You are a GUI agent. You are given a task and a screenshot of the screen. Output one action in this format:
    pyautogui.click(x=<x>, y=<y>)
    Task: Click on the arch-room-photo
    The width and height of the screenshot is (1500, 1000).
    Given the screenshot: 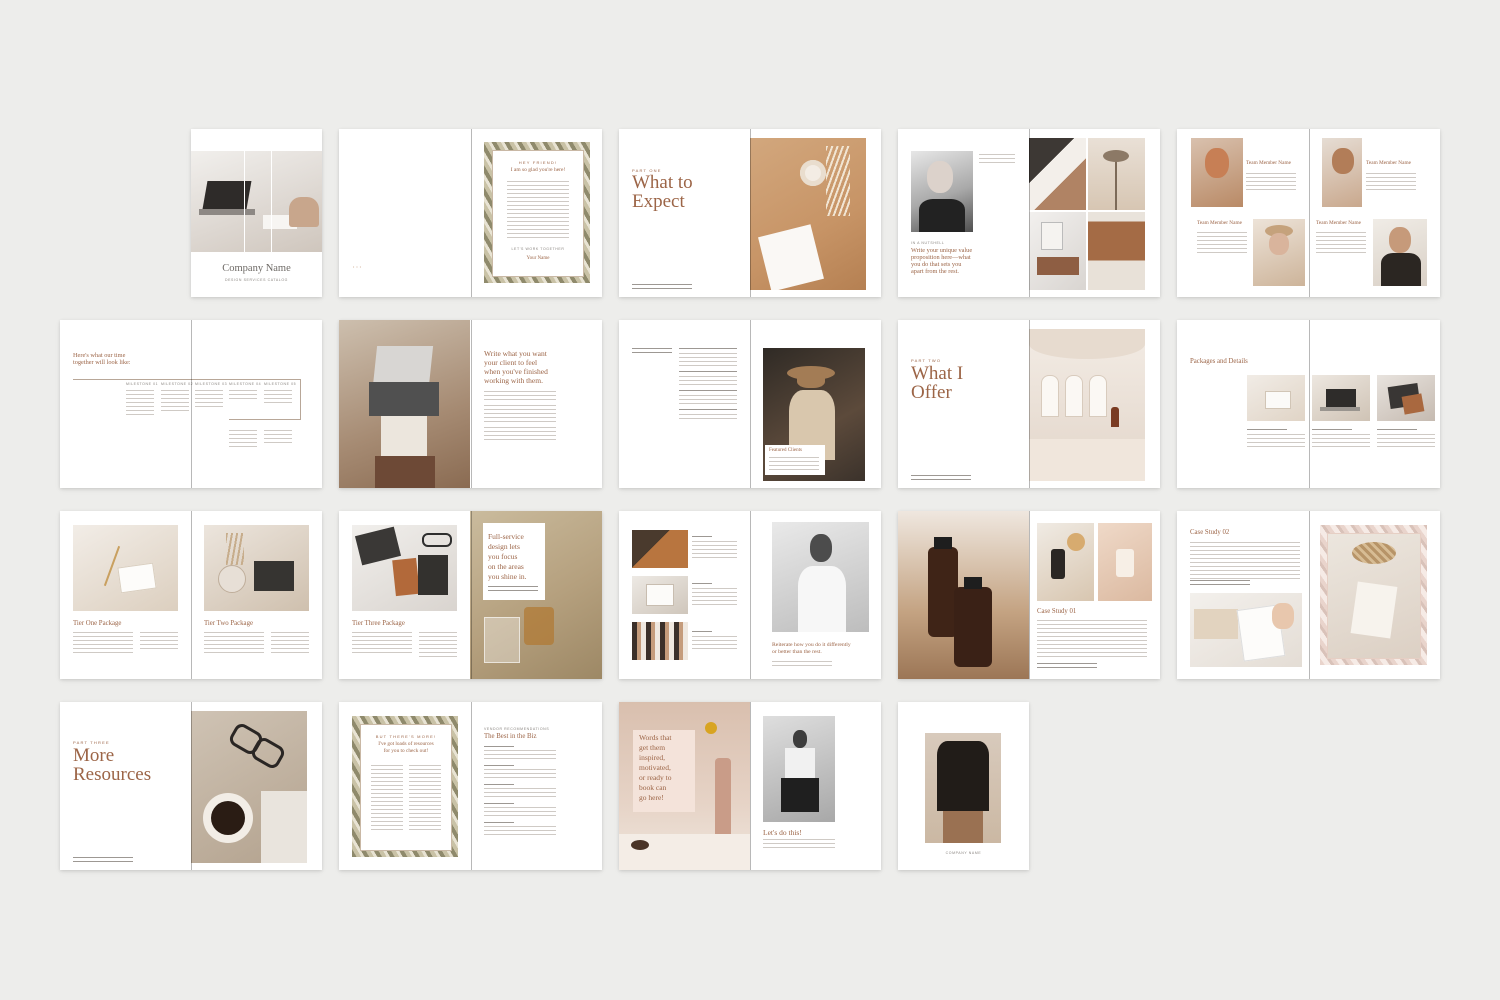 What is the action you would take?
    pyautogui.click(x=1087, y=405)
    